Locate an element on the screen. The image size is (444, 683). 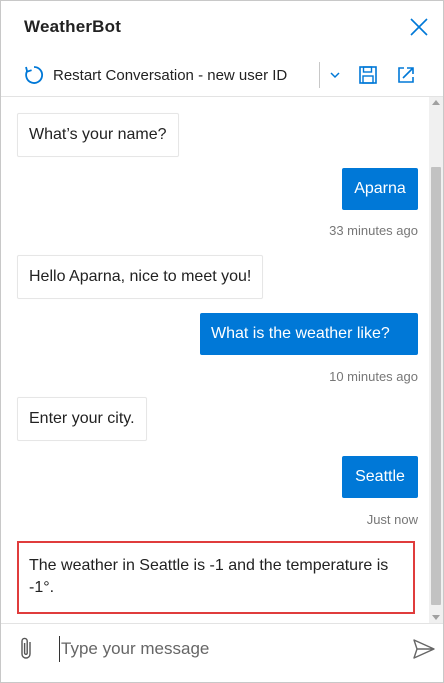
restart-conversation-button: Restart Conversation - new user ID is located at coordinates (155, 75).